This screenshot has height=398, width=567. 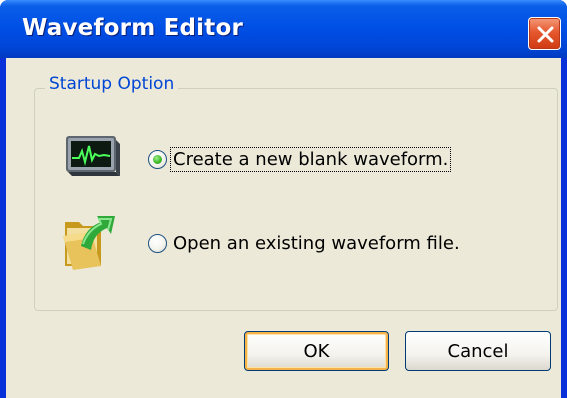 I want to click on close-icon, so click(x=545, y=34).